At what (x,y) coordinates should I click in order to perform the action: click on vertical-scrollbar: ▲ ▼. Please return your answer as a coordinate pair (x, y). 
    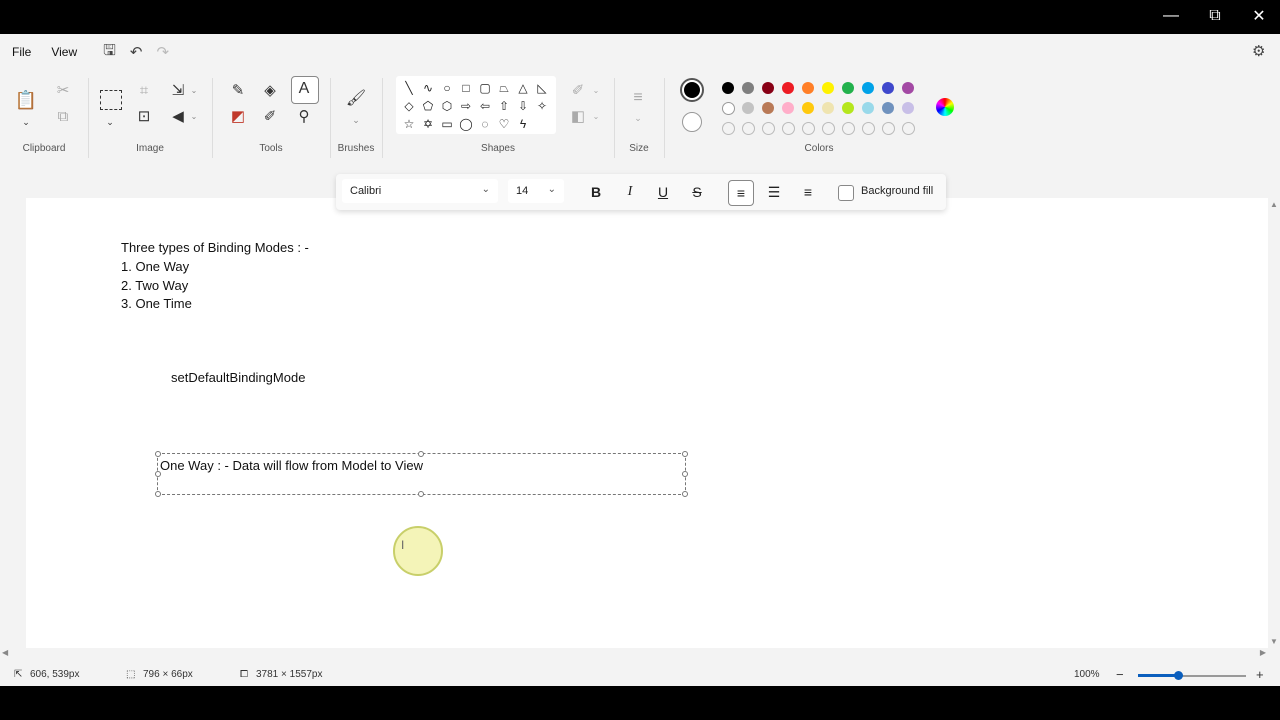
    Looking at the image, I should click on (1274, 423).